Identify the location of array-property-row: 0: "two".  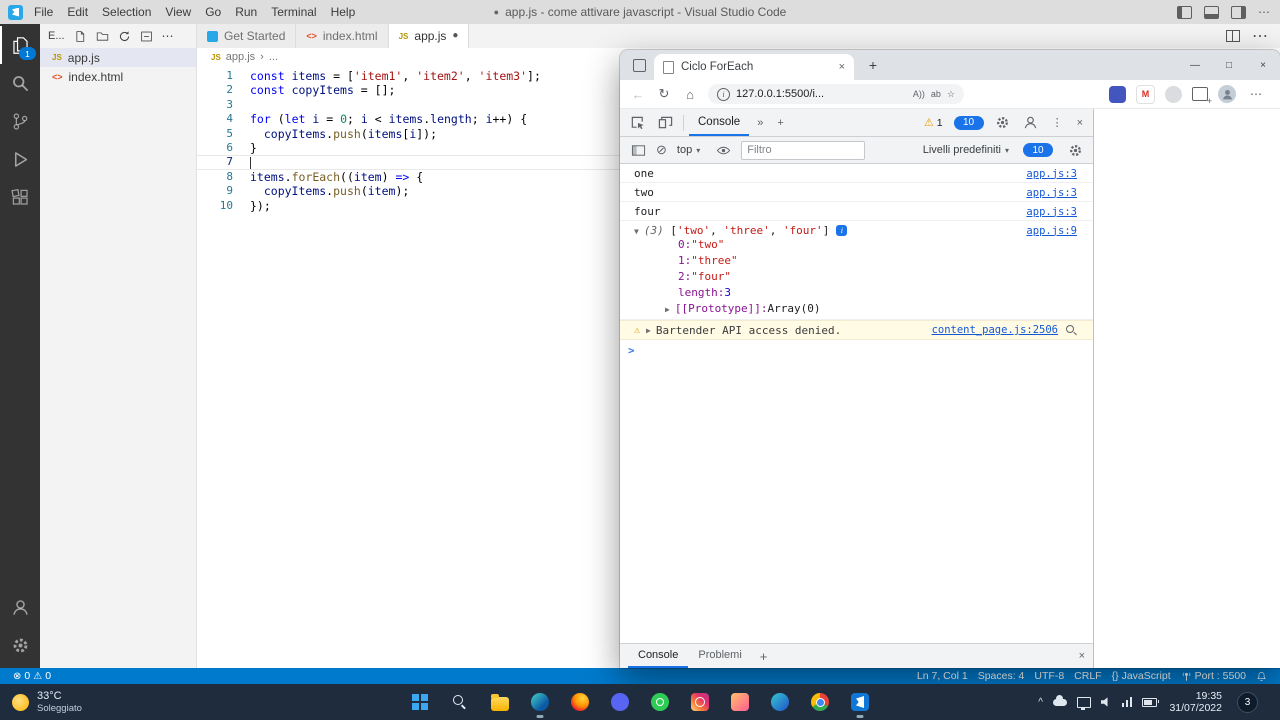
(855, 245).